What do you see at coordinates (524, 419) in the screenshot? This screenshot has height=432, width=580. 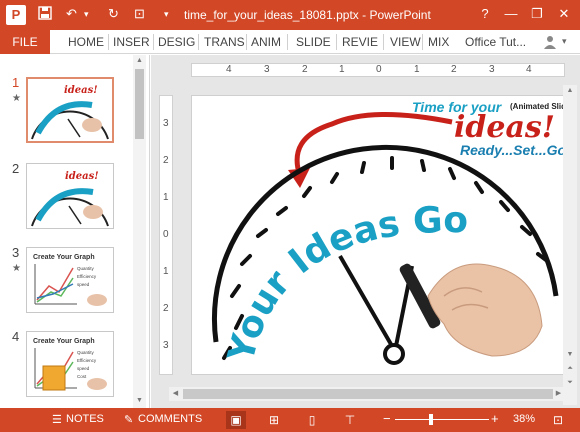 I see `zoom-level: 38%` at bounding box center [524, 419].